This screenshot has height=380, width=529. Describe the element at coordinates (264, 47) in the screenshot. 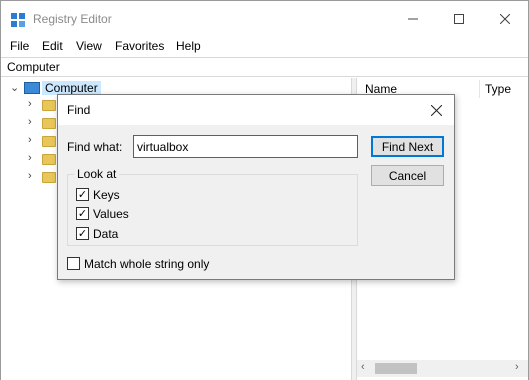

I see `menu-bar: File Edit View Favorites Help` at that location.